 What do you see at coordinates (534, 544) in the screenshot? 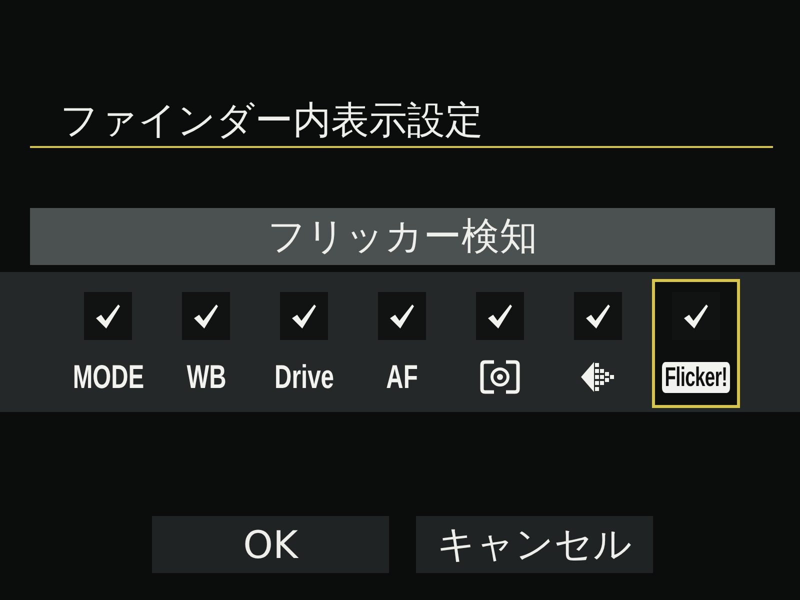
I see `cancel-button: キャンセル` at bounding box center [534, 544].